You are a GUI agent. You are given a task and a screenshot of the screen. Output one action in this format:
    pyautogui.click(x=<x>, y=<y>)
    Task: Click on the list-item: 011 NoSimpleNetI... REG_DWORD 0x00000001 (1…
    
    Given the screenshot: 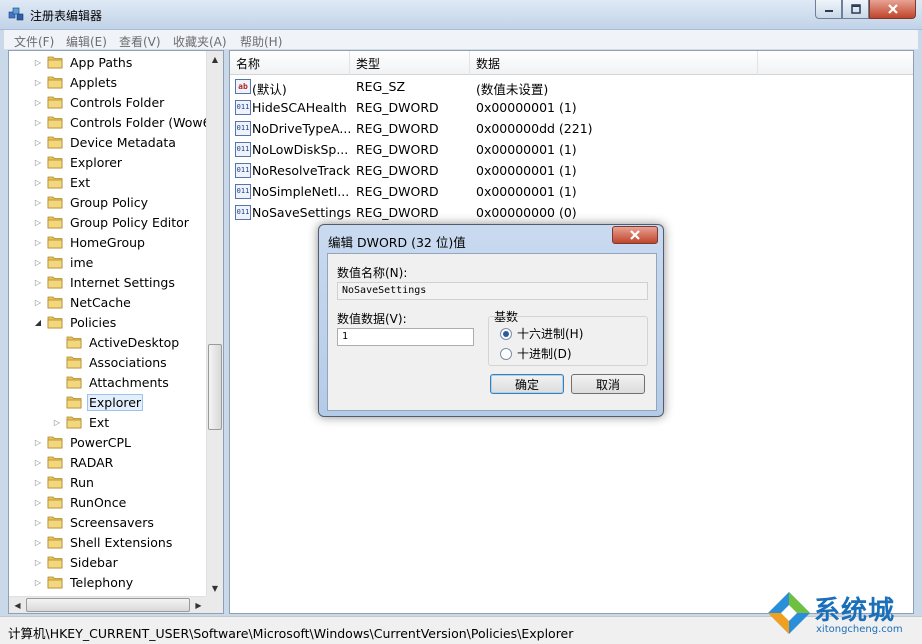 What is the action you would take?
    pyautogui.click(x=571, y=191)
    